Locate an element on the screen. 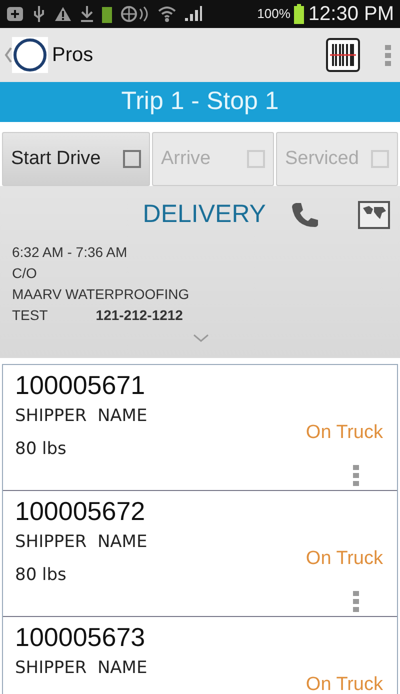 This screenshot has width=400, height=694. signal-icon is located at coordinates (193, 14).